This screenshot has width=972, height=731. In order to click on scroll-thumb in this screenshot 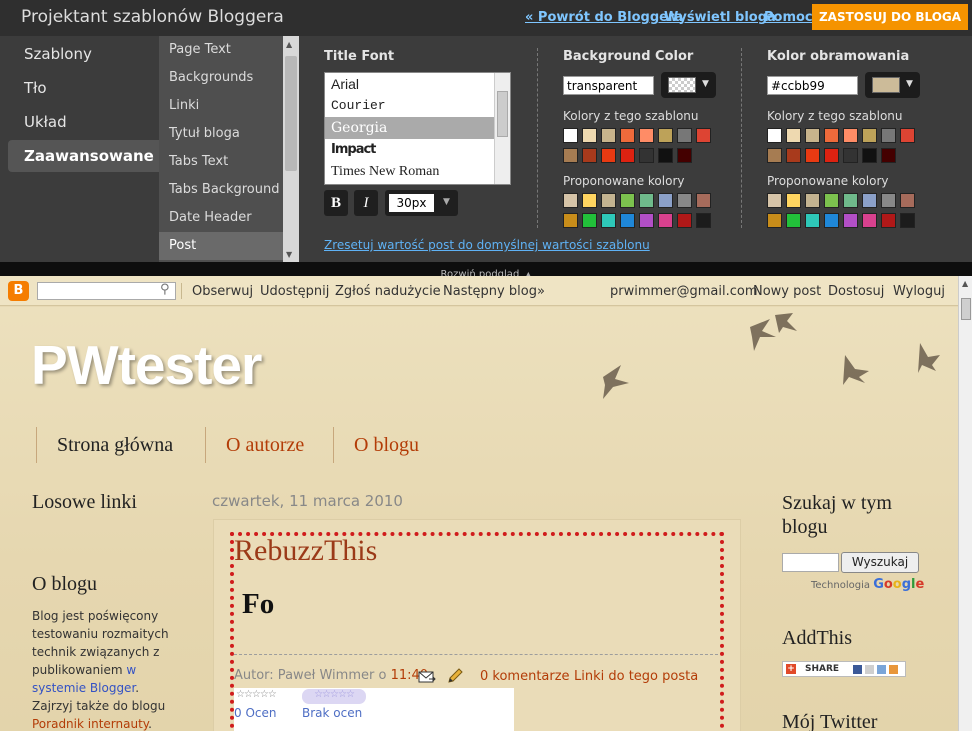, I will do `click(291, 113)`.